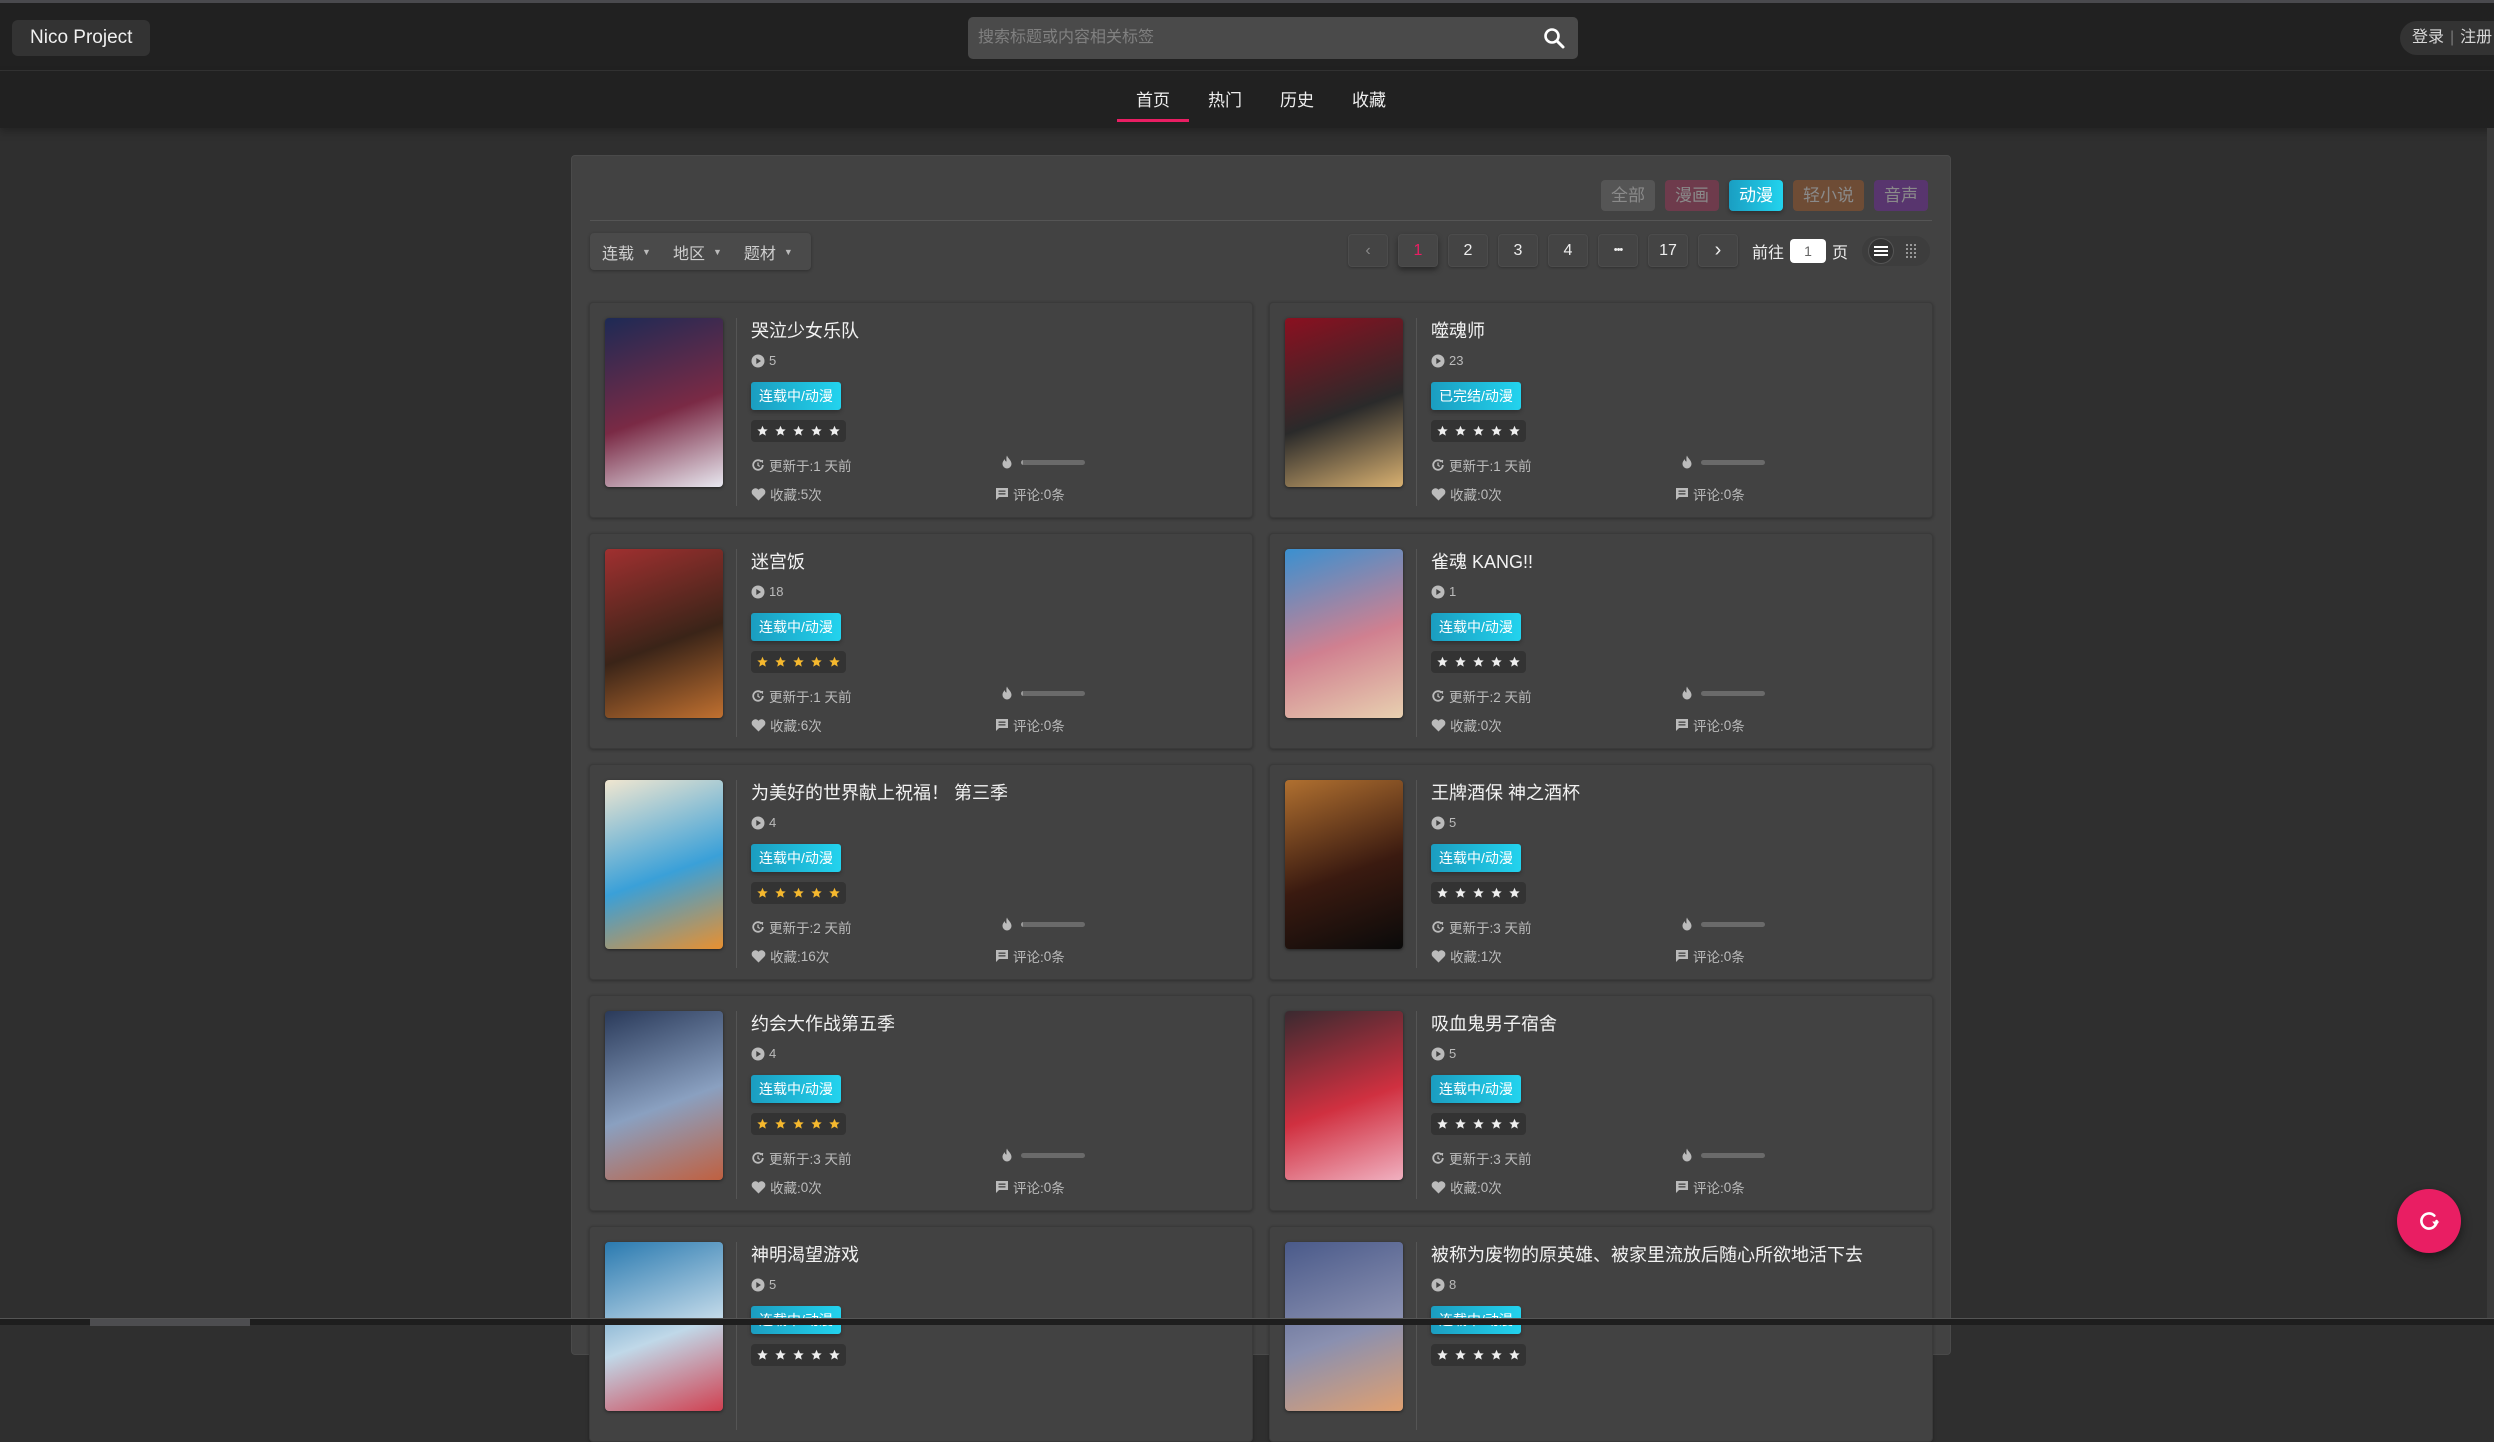  What do you see at coordinates (1505, 792) in the screenshot?
I see `anime-title: 王牌酒保 神之酒杯` at bounding box center [1505, 792].